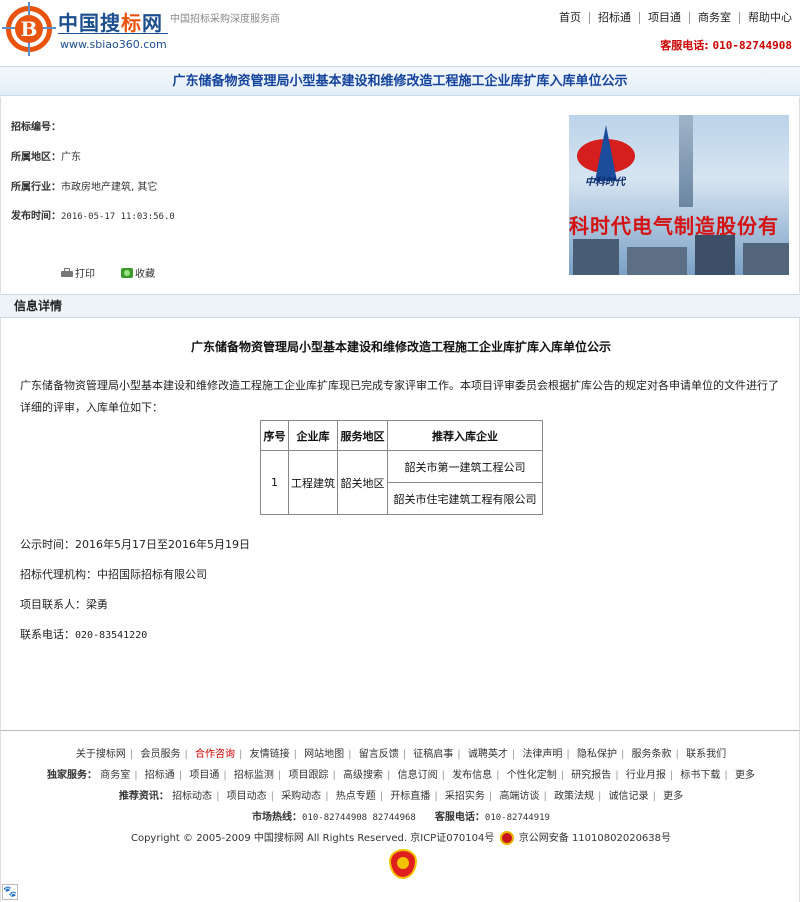  What do you see at coordinates (131, 23) in the screenshot?
I see `brand-highlight: 标` at bounding box center [131, 23].